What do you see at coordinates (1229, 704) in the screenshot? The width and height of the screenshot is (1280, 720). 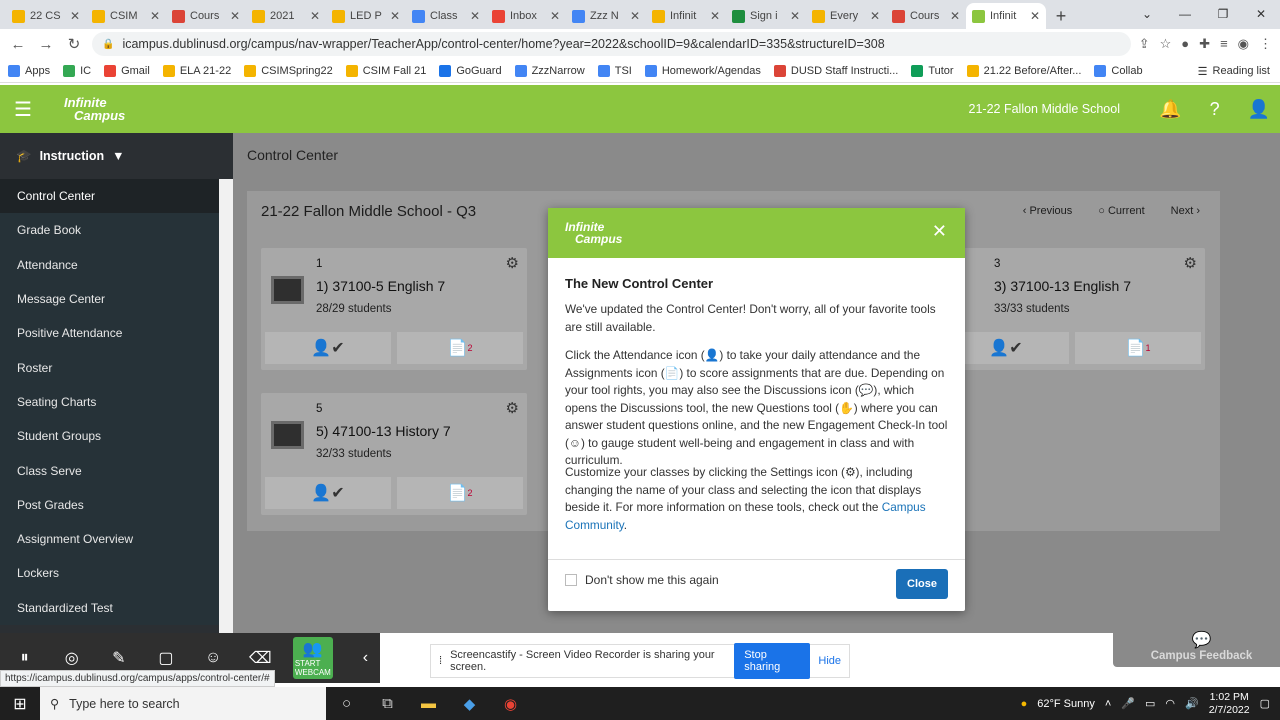 I see `clock: 1:02 PM 2/7/2022` at bounding box center [1229, 704].